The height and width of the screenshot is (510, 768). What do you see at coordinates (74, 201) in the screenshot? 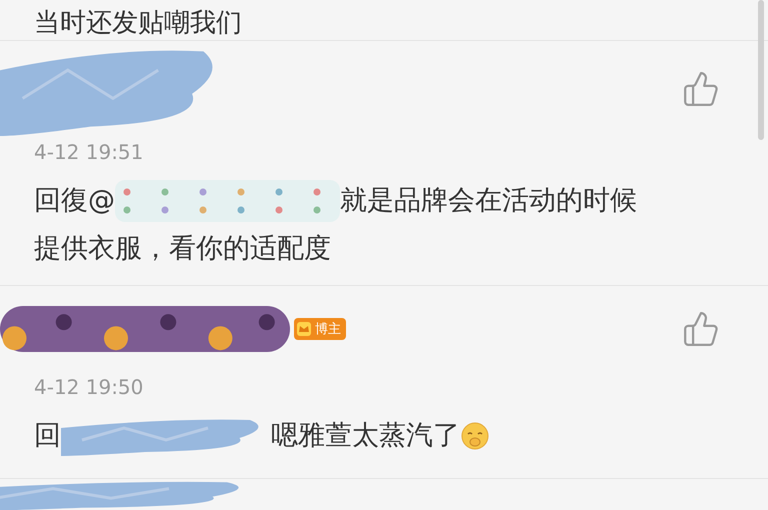
I see `reply-prefix: 回復@` at bounding box center [74, 201].